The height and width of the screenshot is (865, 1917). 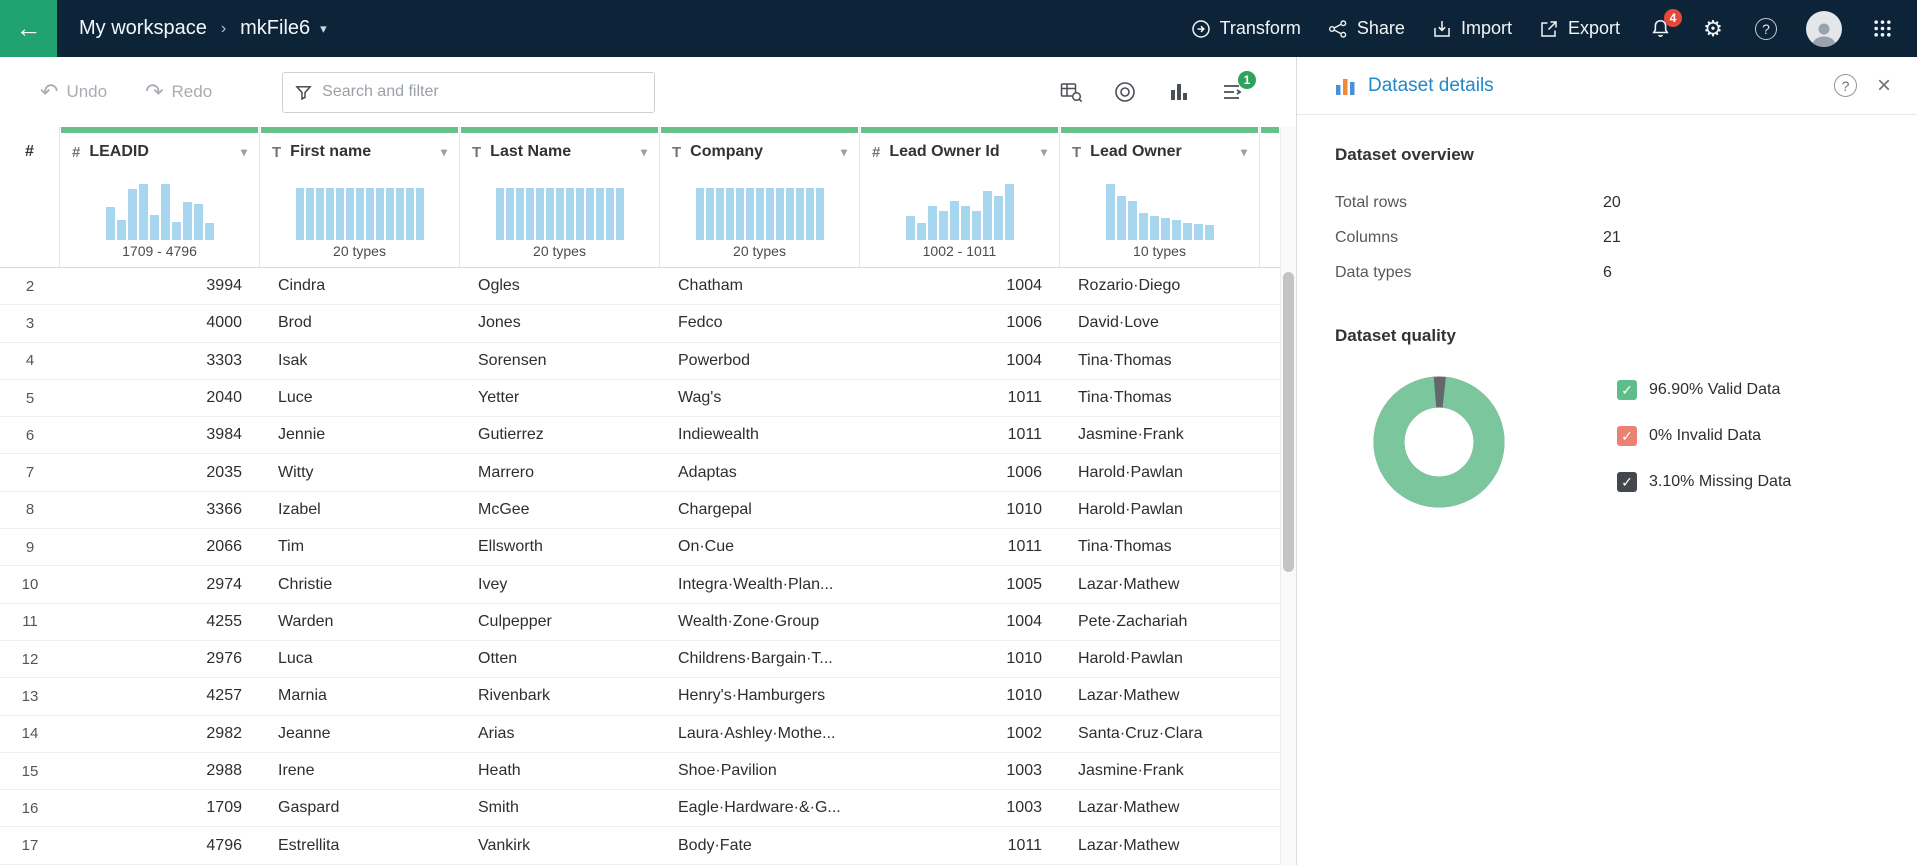 What do you see at coordinates (960, 734) in the screenshot?
I see `table-cell: 1002` at bounding box center [960, 734].